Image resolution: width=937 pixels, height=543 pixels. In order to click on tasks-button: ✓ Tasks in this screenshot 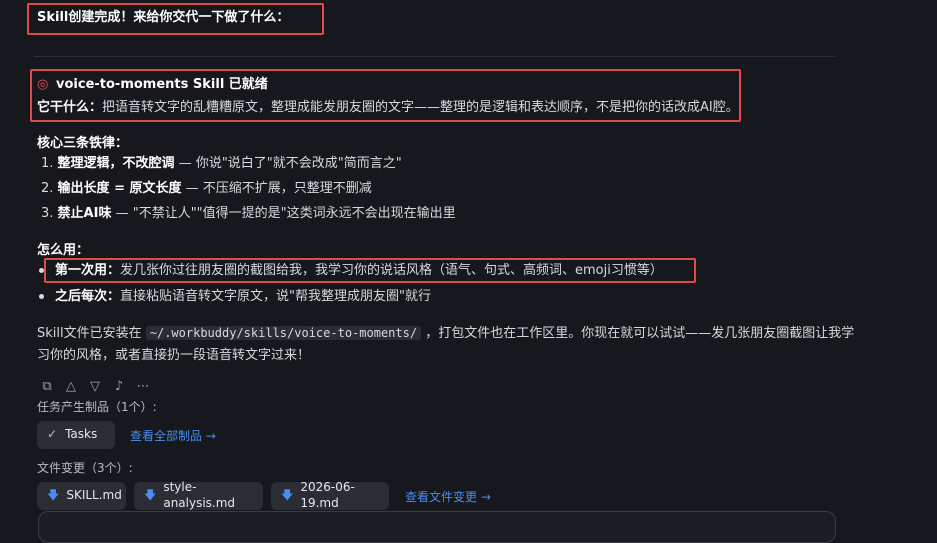, I will do `click(76, 435)`.